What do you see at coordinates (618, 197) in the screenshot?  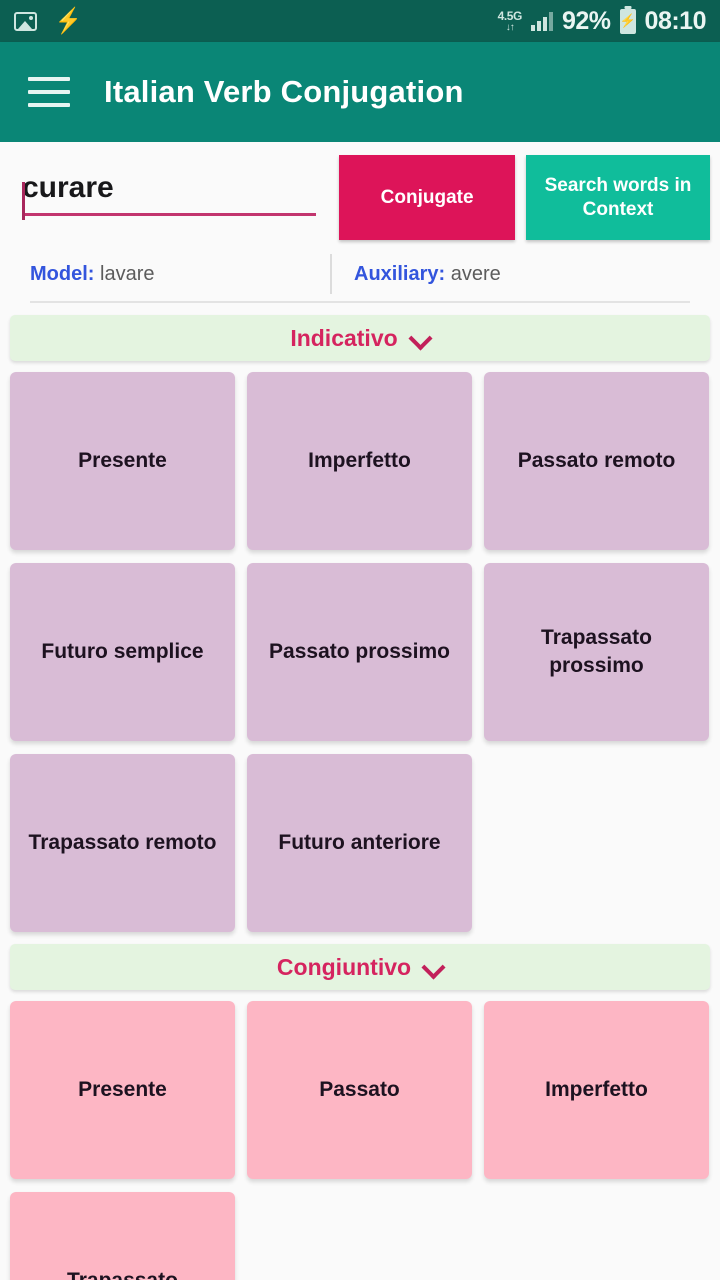 I see `search-words-in-context-button: Search words in Context` at bounding box center [618, 197].